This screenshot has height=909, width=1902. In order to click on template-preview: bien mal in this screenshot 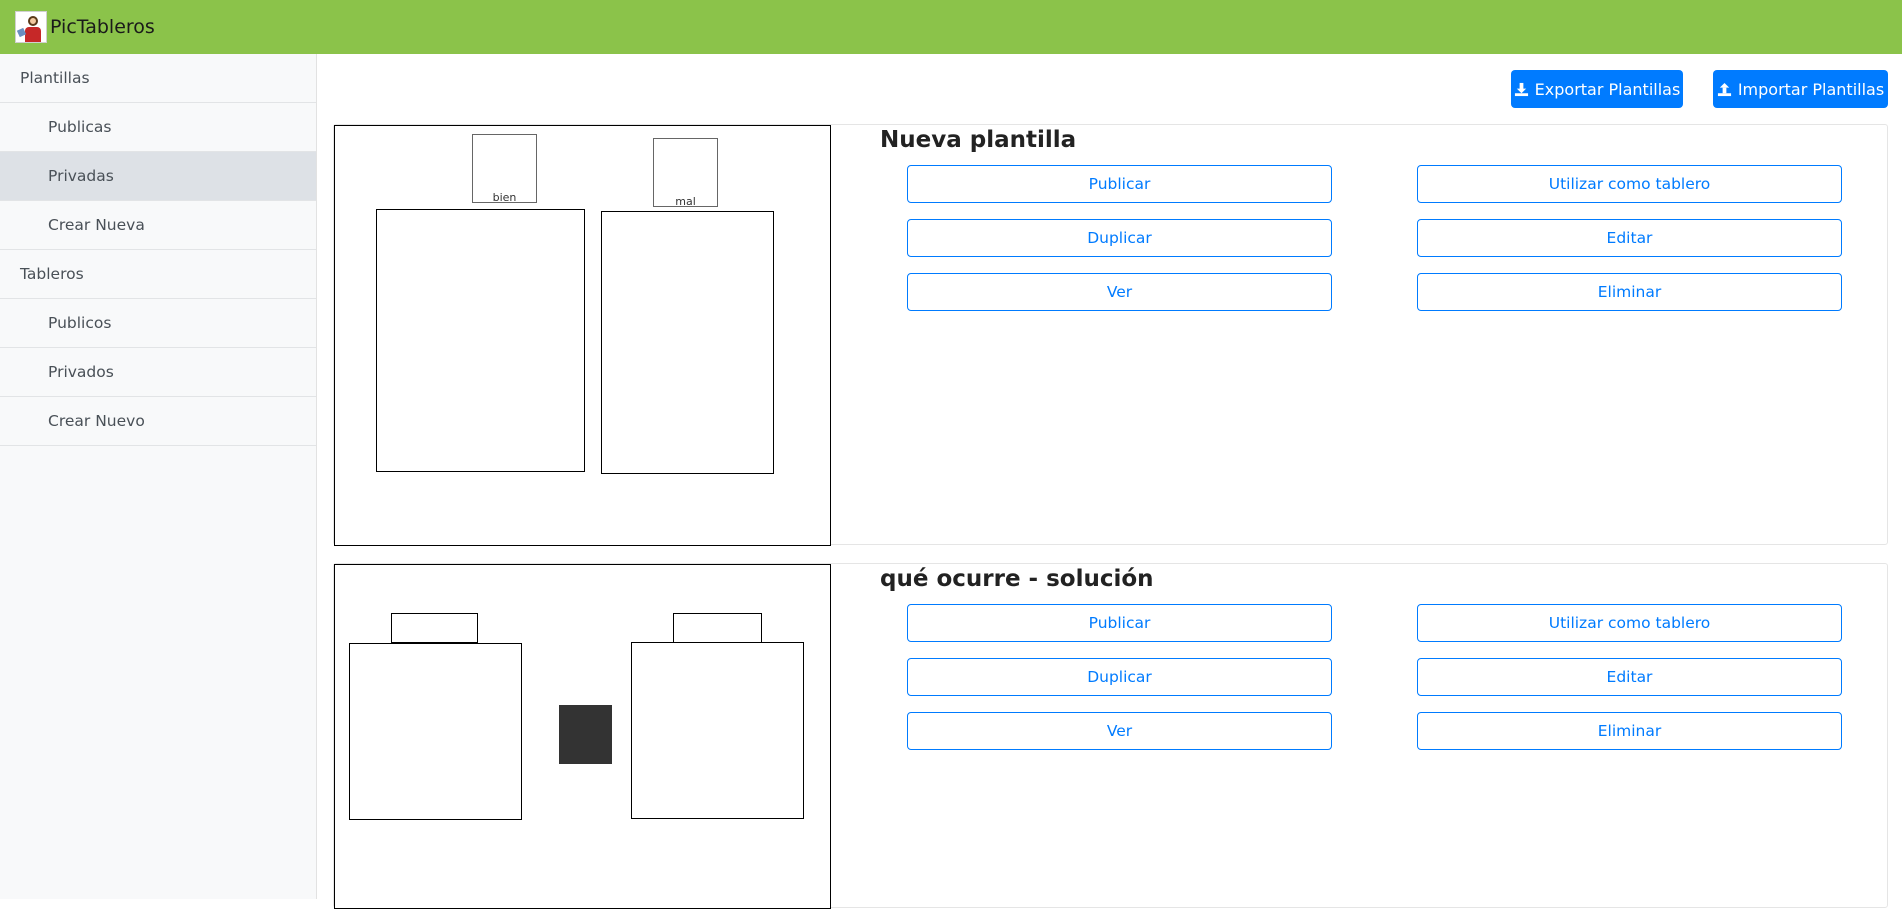, I will do `click(582, 335)`.